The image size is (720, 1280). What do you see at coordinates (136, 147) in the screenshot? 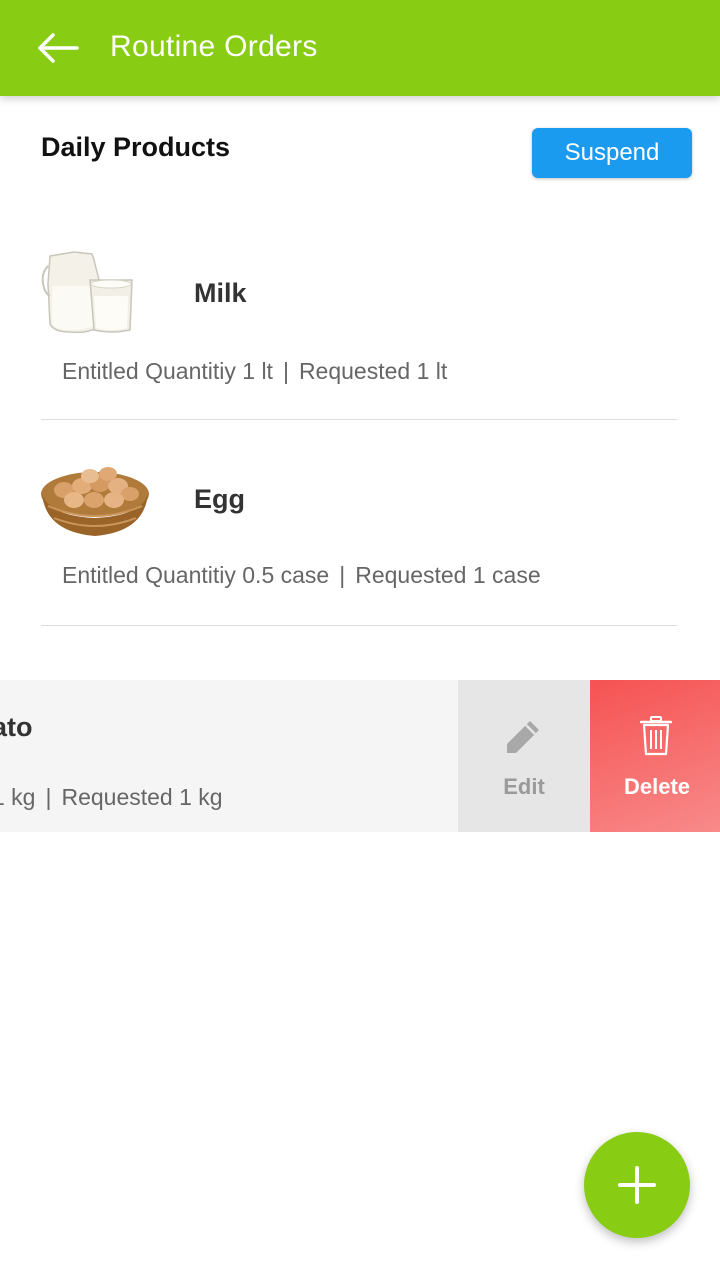
I see `section-title: Daily Products` at bounding box center [136, 147].